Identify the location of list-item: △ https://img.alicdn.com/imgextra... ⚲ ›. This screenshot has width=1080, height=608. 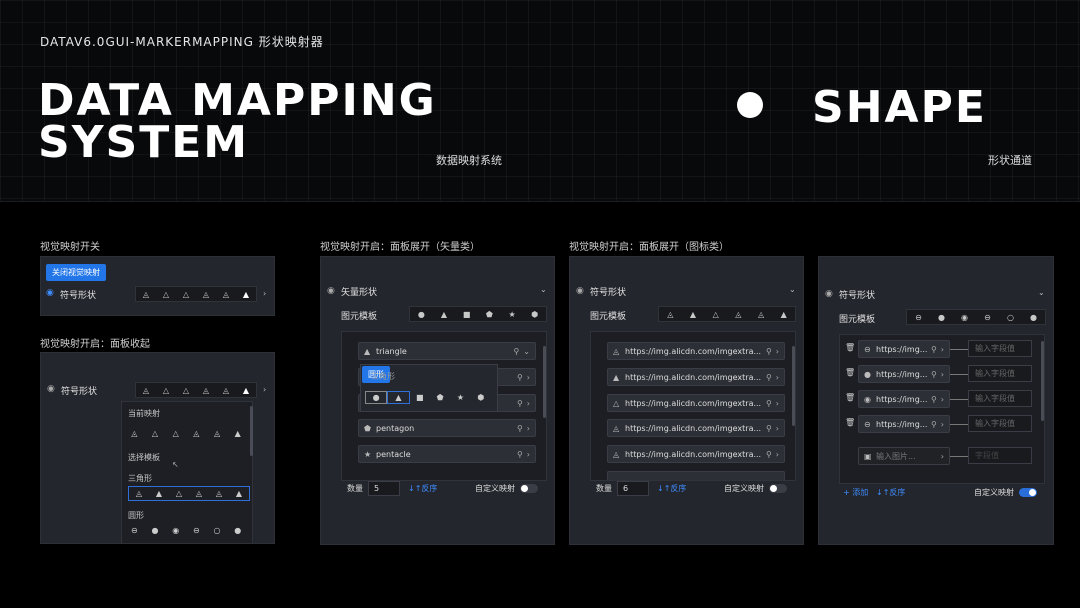
(696, 403).